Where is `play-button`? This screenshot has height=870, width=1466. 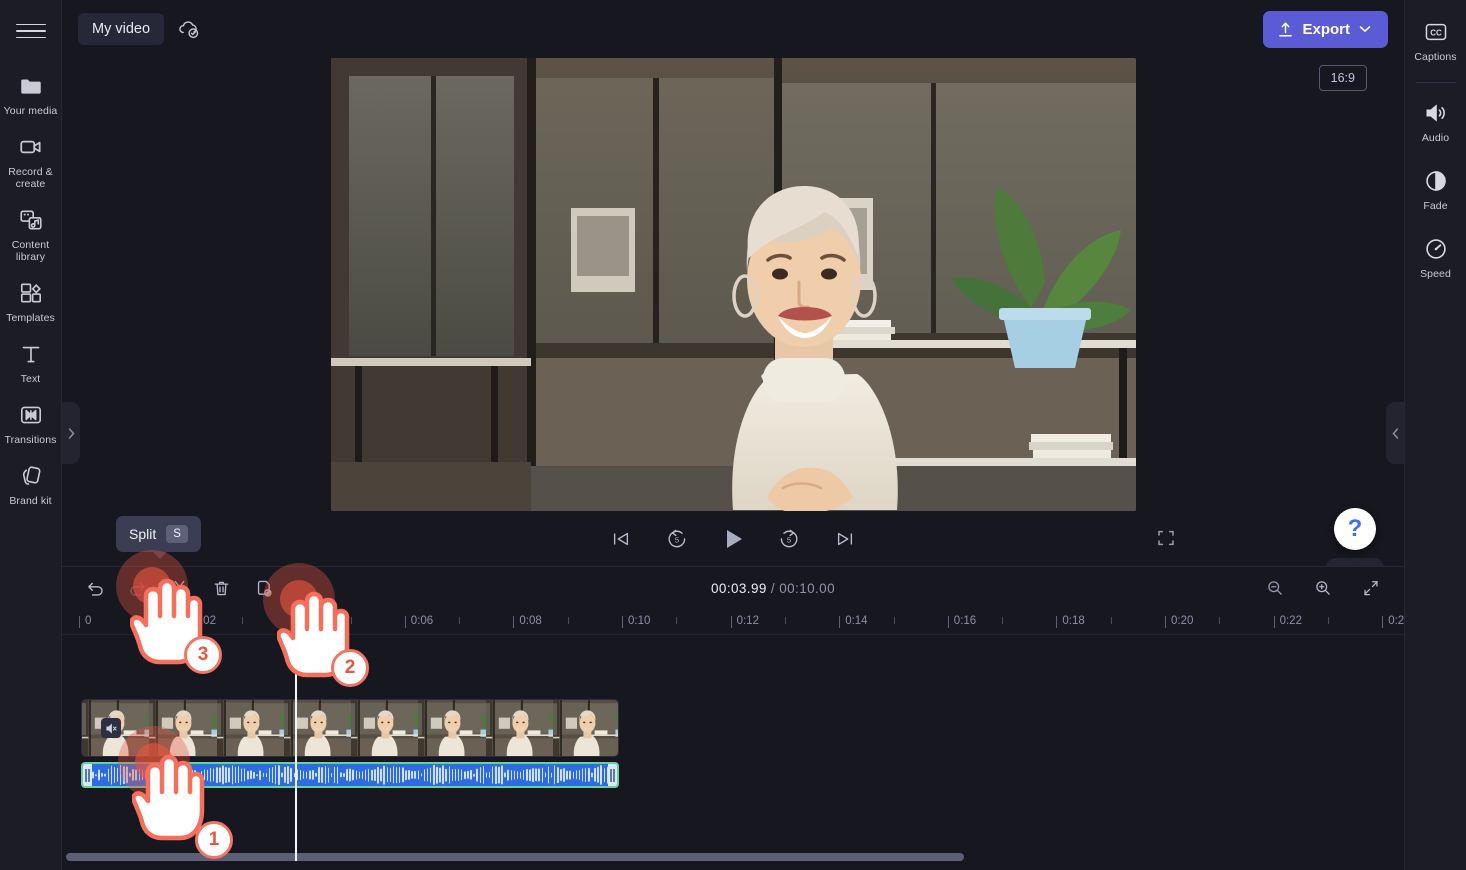 play-button is located at coordinates (733, 539).